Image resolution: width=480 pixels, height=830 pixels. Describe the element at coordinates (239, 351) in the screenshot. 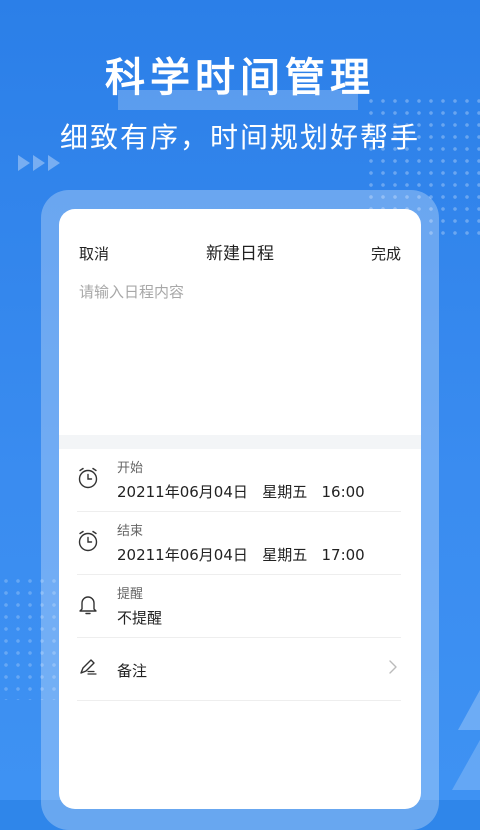

I see `schedule-content-input` at that location.